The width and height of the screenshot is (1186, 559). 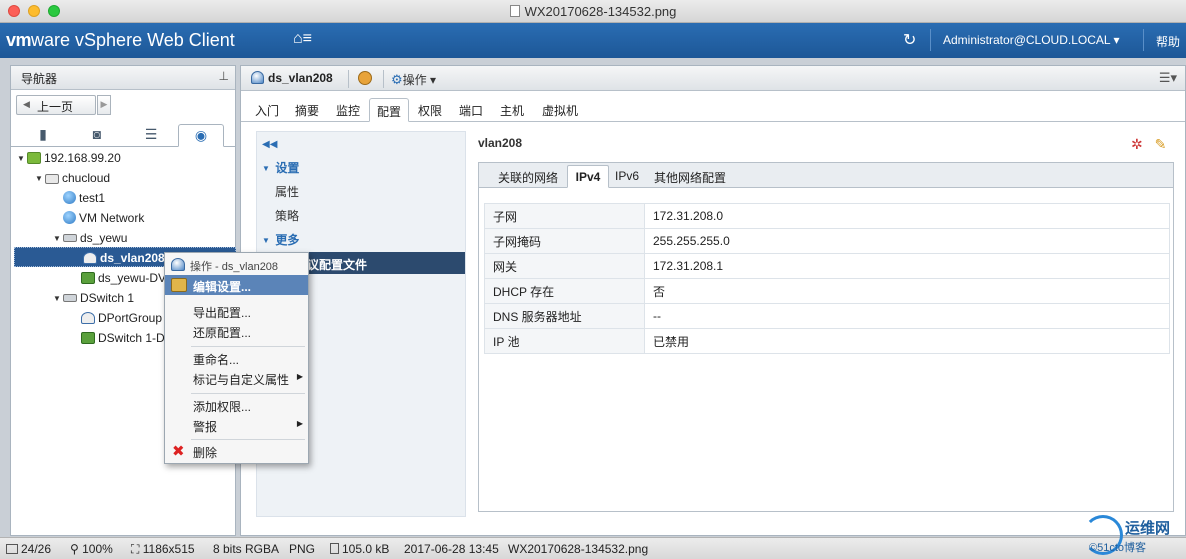 What do you see at coordinates (90, 238) in the screenshot?
I see `tree-item-switch: ▼ ds_yewu` at bounding box center [90, 238].